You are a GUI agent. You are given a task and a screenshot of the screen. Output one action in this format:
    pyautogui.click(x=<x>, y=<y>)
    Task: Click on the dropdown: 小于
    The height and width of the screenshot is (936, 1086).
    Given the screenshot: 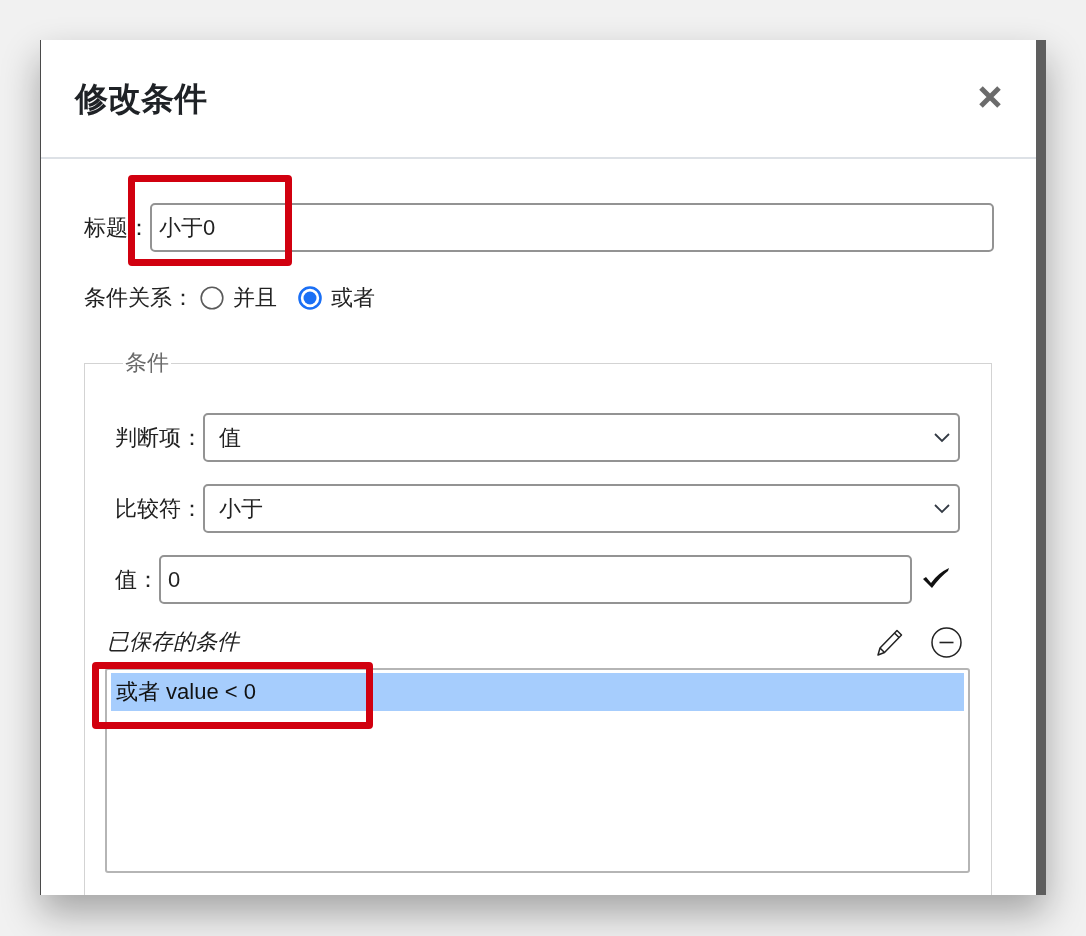 What is the action you would take?
    pyautogui.click(x=581, y=508)
    